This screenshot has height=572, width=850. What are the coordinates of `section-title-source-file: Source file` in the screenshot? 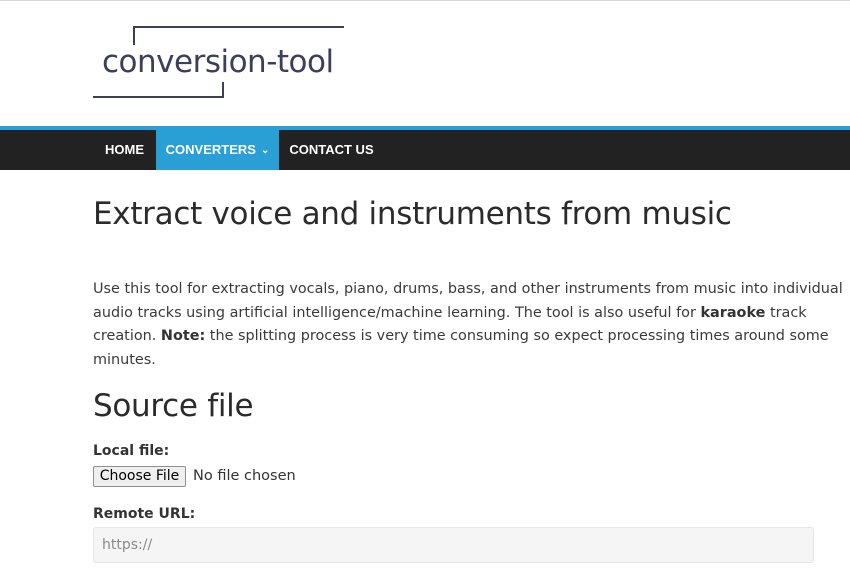 It's located at (173, 406).